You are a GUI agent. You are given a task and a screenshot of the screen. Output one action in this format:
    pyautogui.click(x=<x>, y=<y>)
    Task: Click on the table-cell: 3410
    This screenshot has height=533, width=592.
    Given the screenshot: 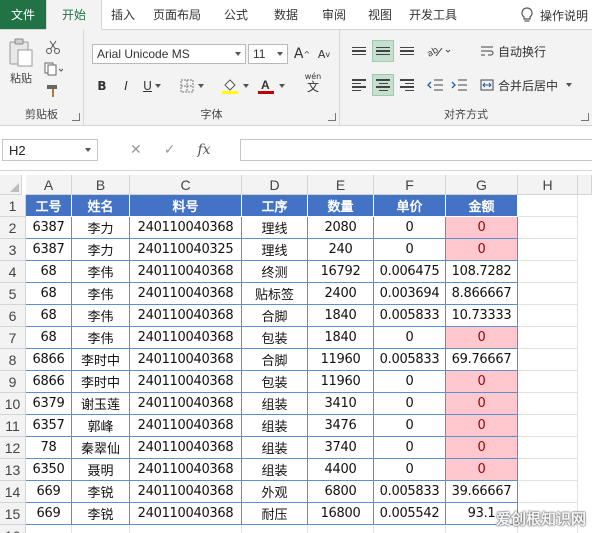 What is the action you would take?
    pyautogui.click(x=341, y=404)
    